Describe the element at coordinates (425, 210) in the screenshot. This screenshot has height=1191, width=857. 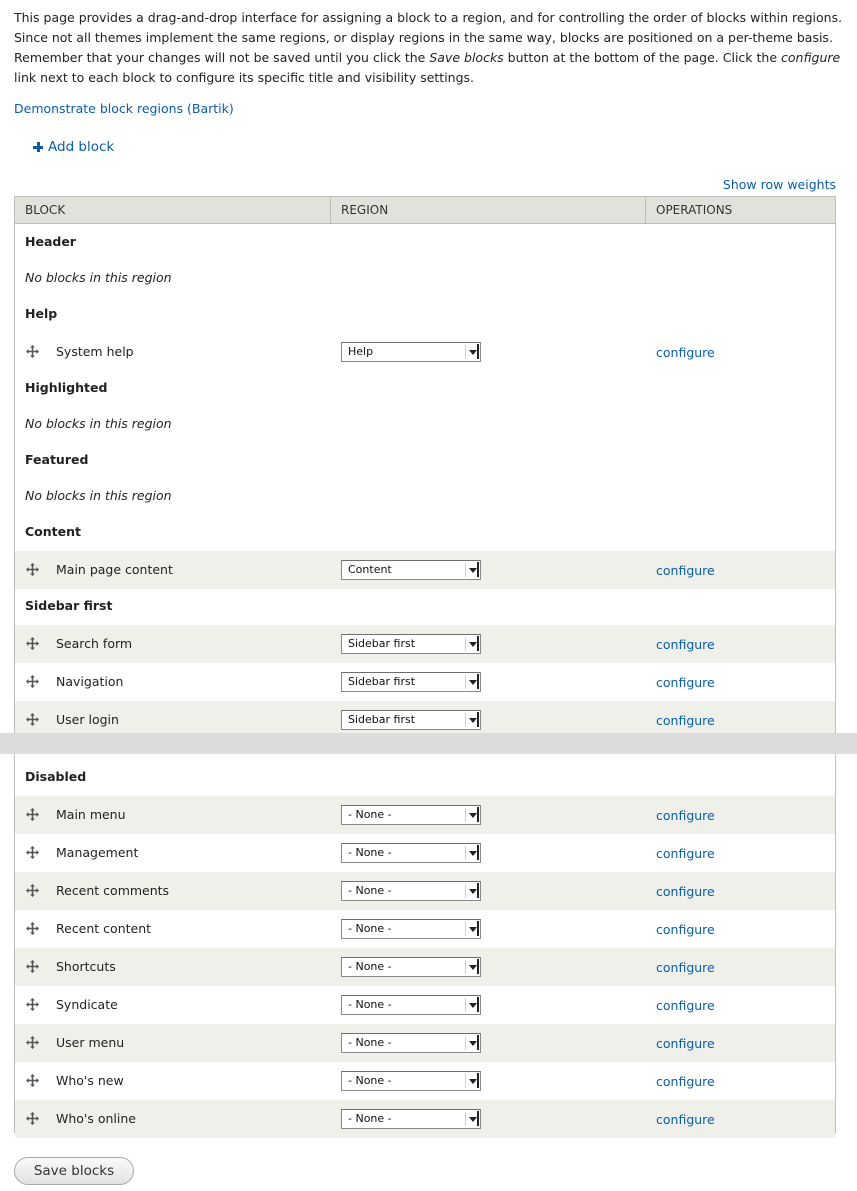
I see `table-header: BLOCK REGION OPERATIONS` at that location.